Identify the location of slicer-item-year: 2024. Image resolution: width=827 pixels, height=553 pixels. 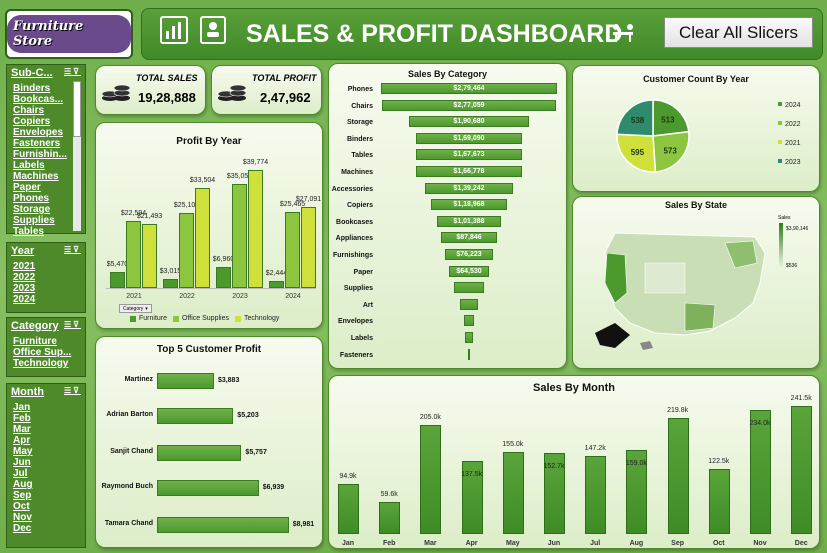
(46, 299).